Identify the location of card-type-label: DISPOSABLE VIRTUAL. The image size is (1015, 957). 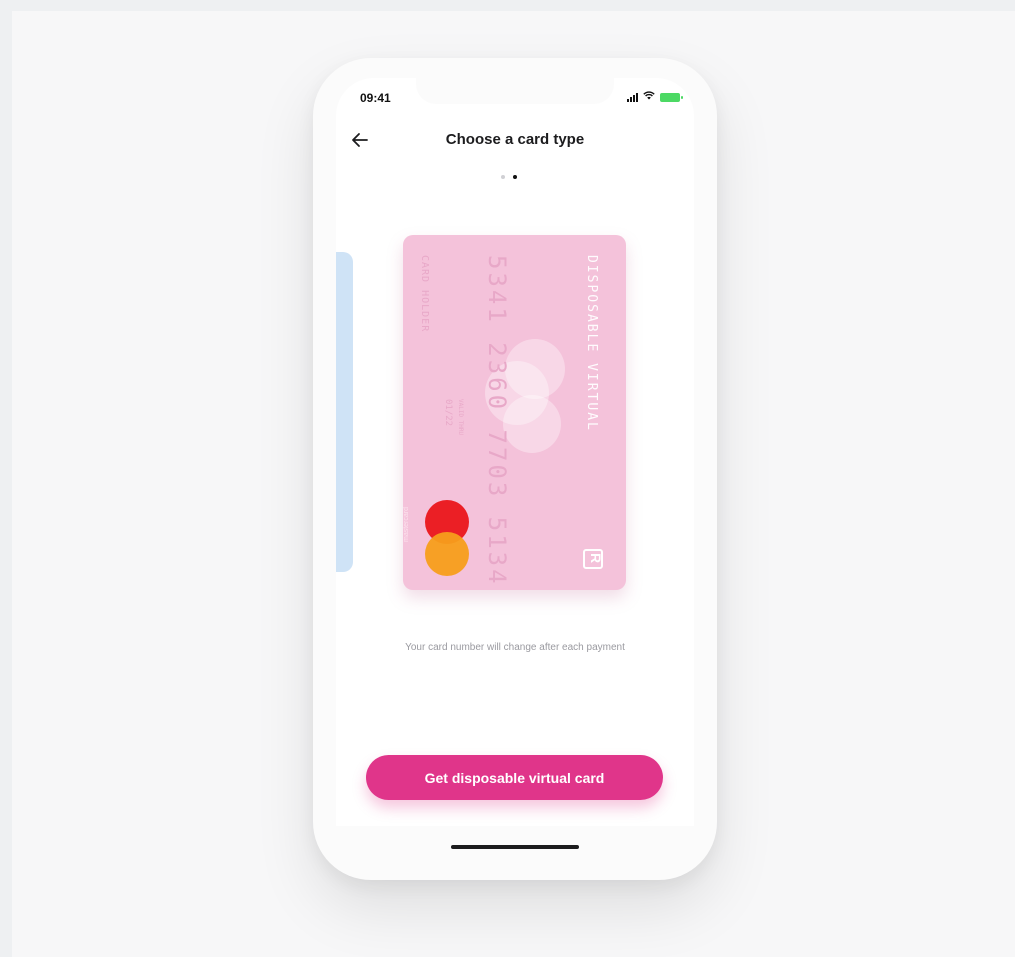
(591, 343).